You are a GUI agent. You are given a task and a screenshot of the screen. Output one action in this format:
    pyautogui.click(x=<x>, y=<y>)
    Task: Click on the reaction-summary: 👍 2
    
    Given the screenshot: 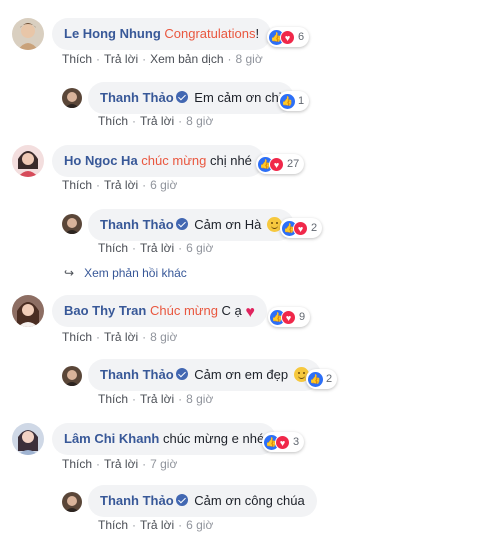 What is the action you would take?
    pyautogui.click(x=322, y=379)
    